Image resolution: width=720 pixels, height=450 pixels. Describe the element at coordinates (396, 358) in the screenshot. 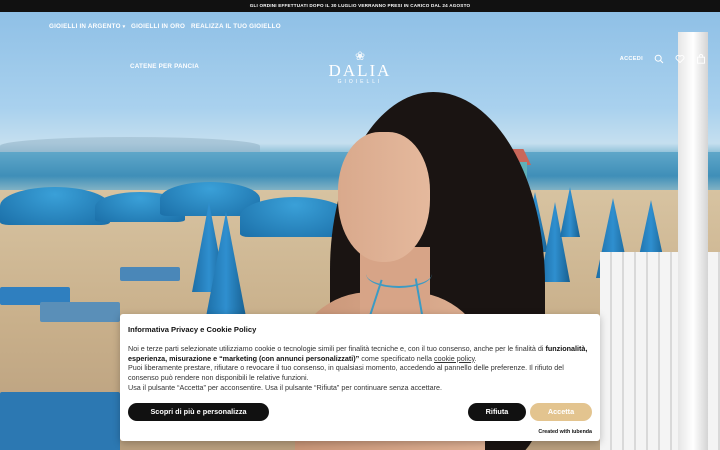

I see `cookie-text-part: come specificato nella` at that location.